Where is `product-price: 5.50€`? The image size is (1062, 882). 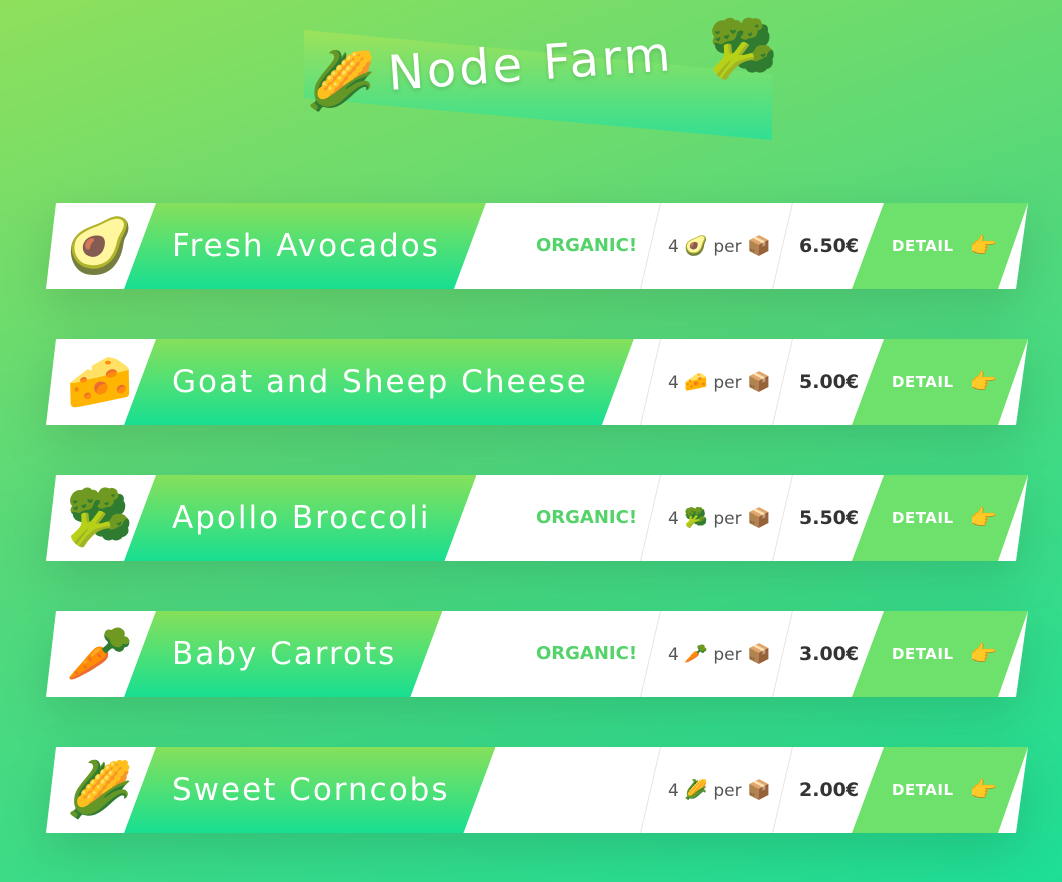
product-price: 5.50€ is located at coordinates (829, 518).